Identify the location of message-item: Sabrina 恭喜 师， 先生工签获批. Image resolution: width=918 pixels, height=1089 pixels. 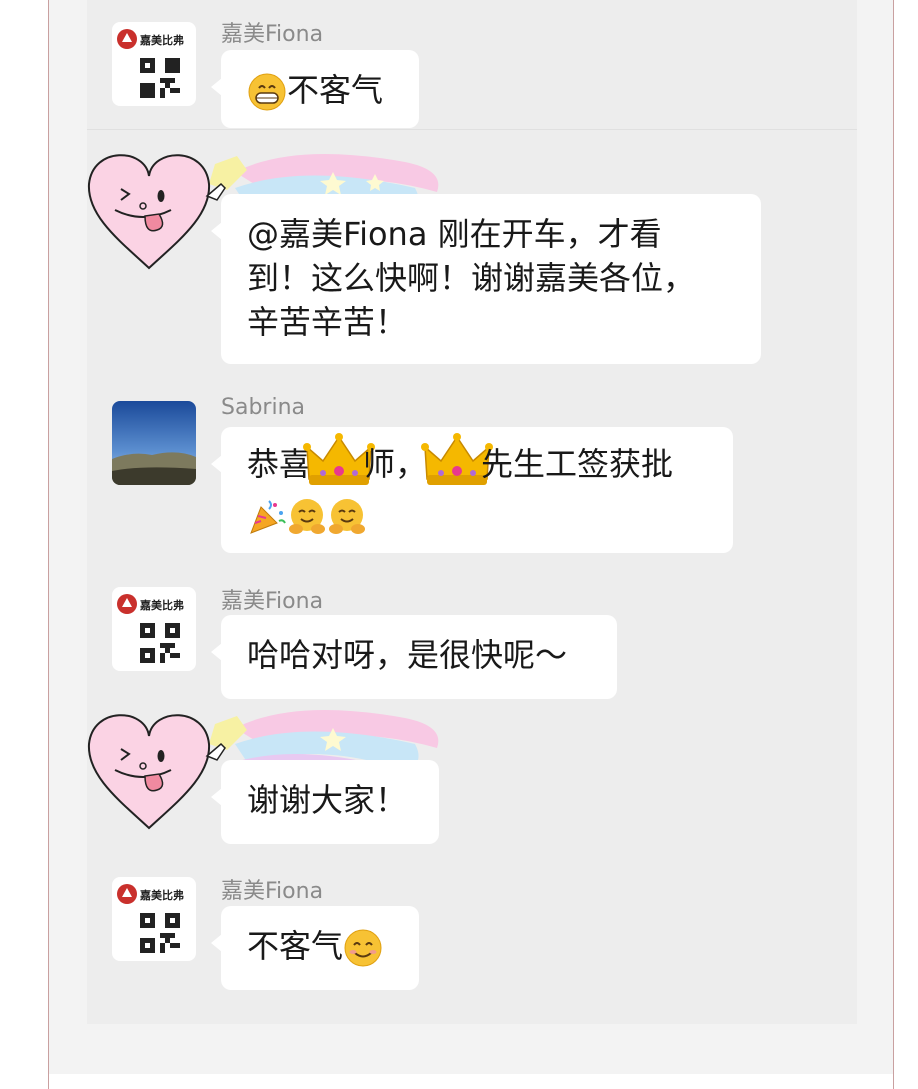
(472, 472).